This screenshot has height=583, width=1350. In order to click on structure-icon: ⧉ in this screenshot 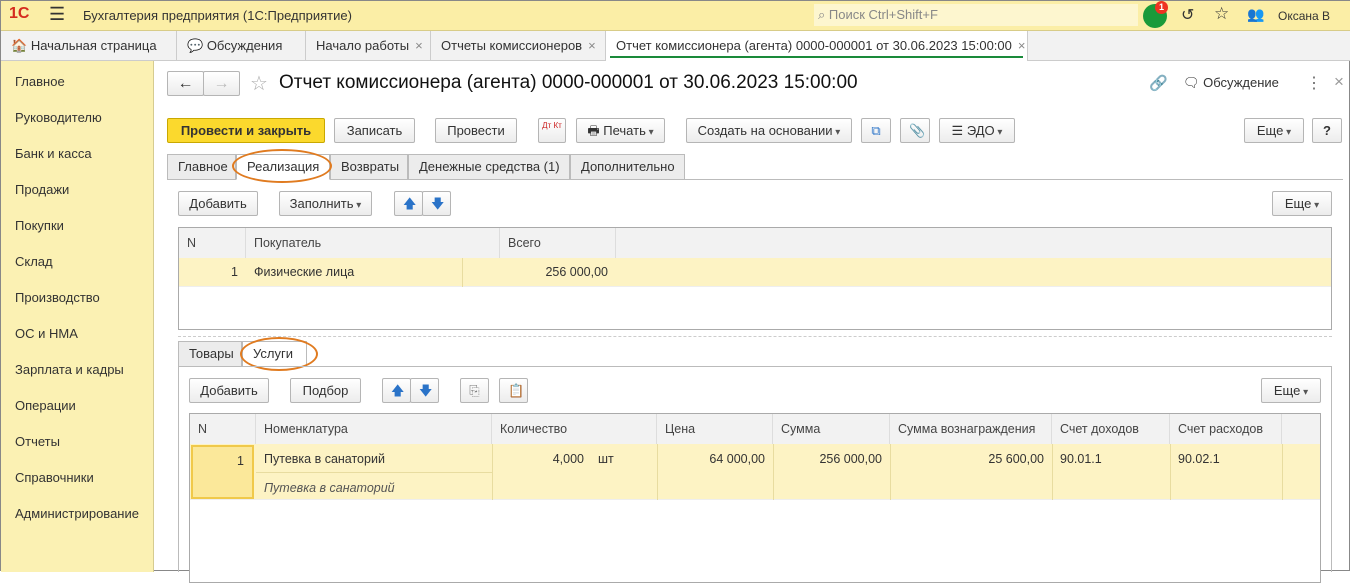, I will do `click(876, 130)`.